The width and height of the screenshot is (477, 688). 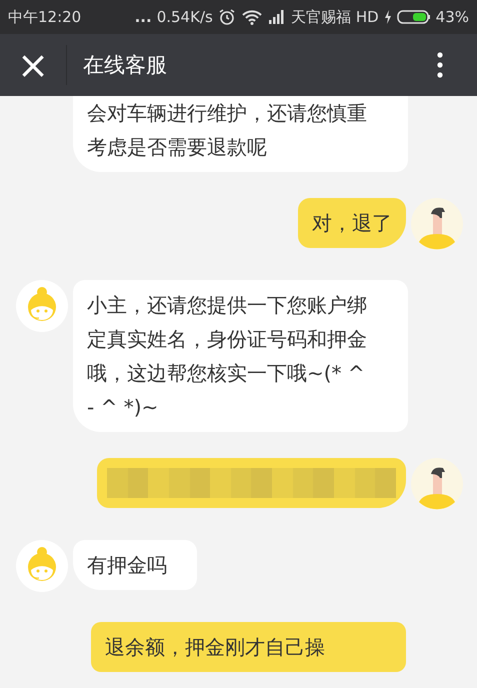 I want to click on agent-message-bubble: 有押金吗, so click(x=135, y=565).